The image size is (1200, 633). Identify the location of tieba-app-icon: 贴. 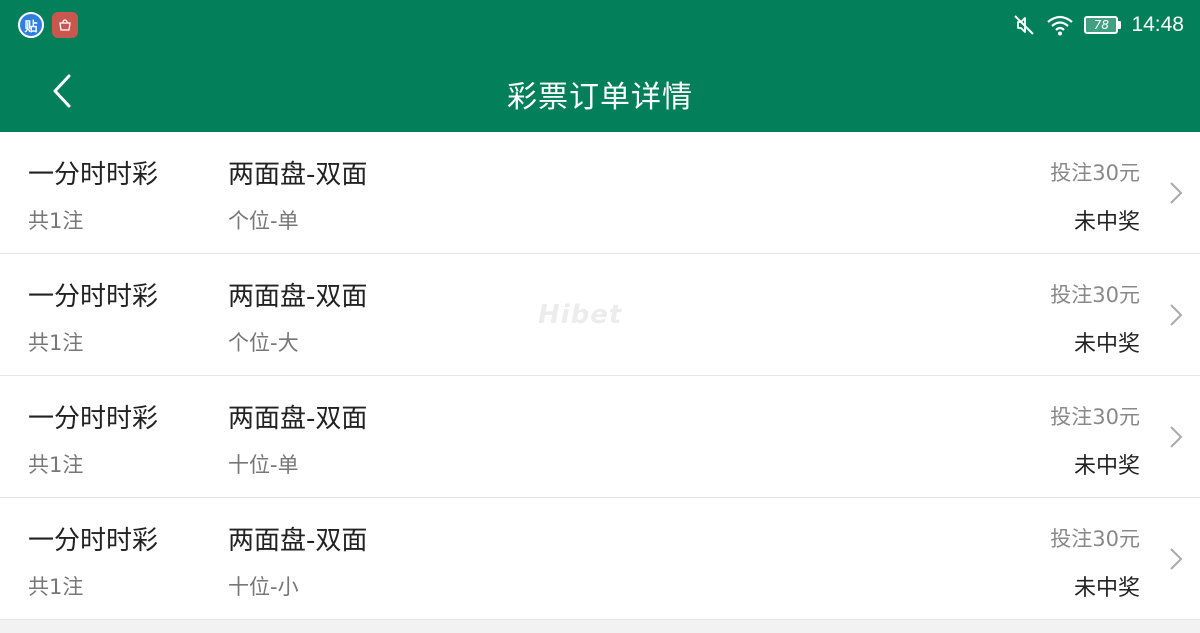
(31, 25).